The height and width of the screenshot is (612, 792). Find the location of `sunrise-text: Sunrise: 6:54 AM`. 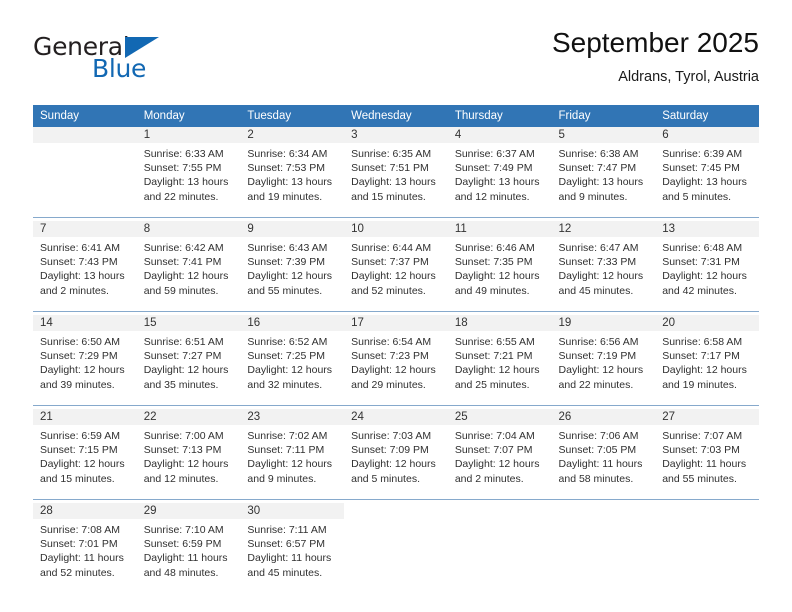

sunrise-text: Sunrise: 6:54 AM is located at coordinates (391, 342).